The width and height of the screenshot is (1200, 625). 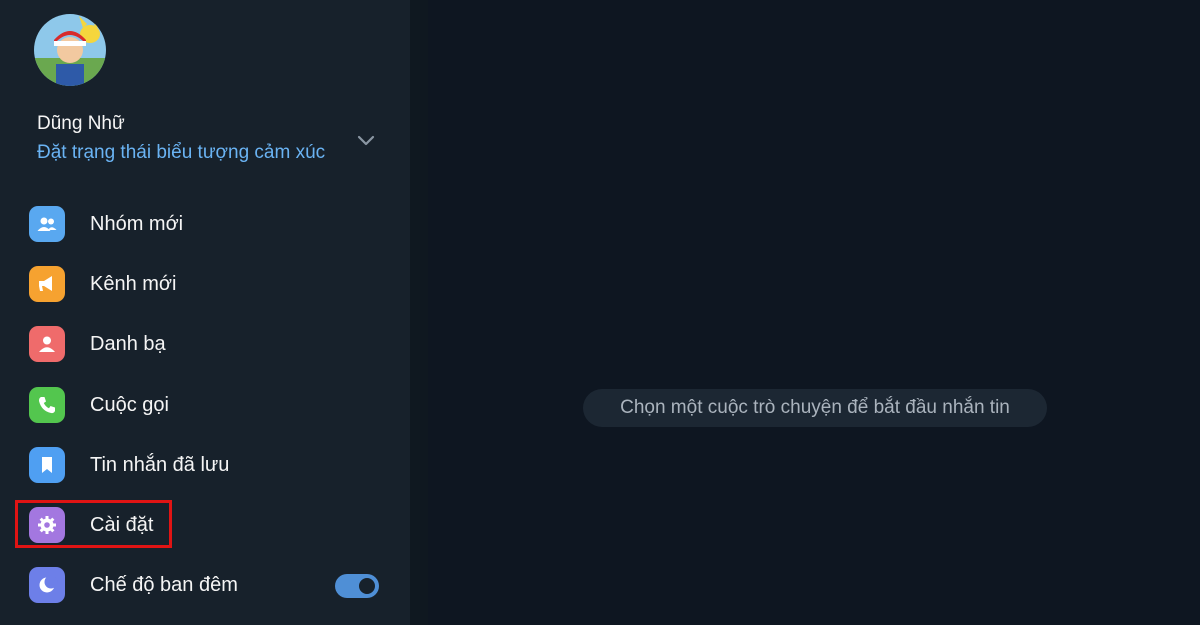 I want to click on contact-icon, so click(x=47, y=344).